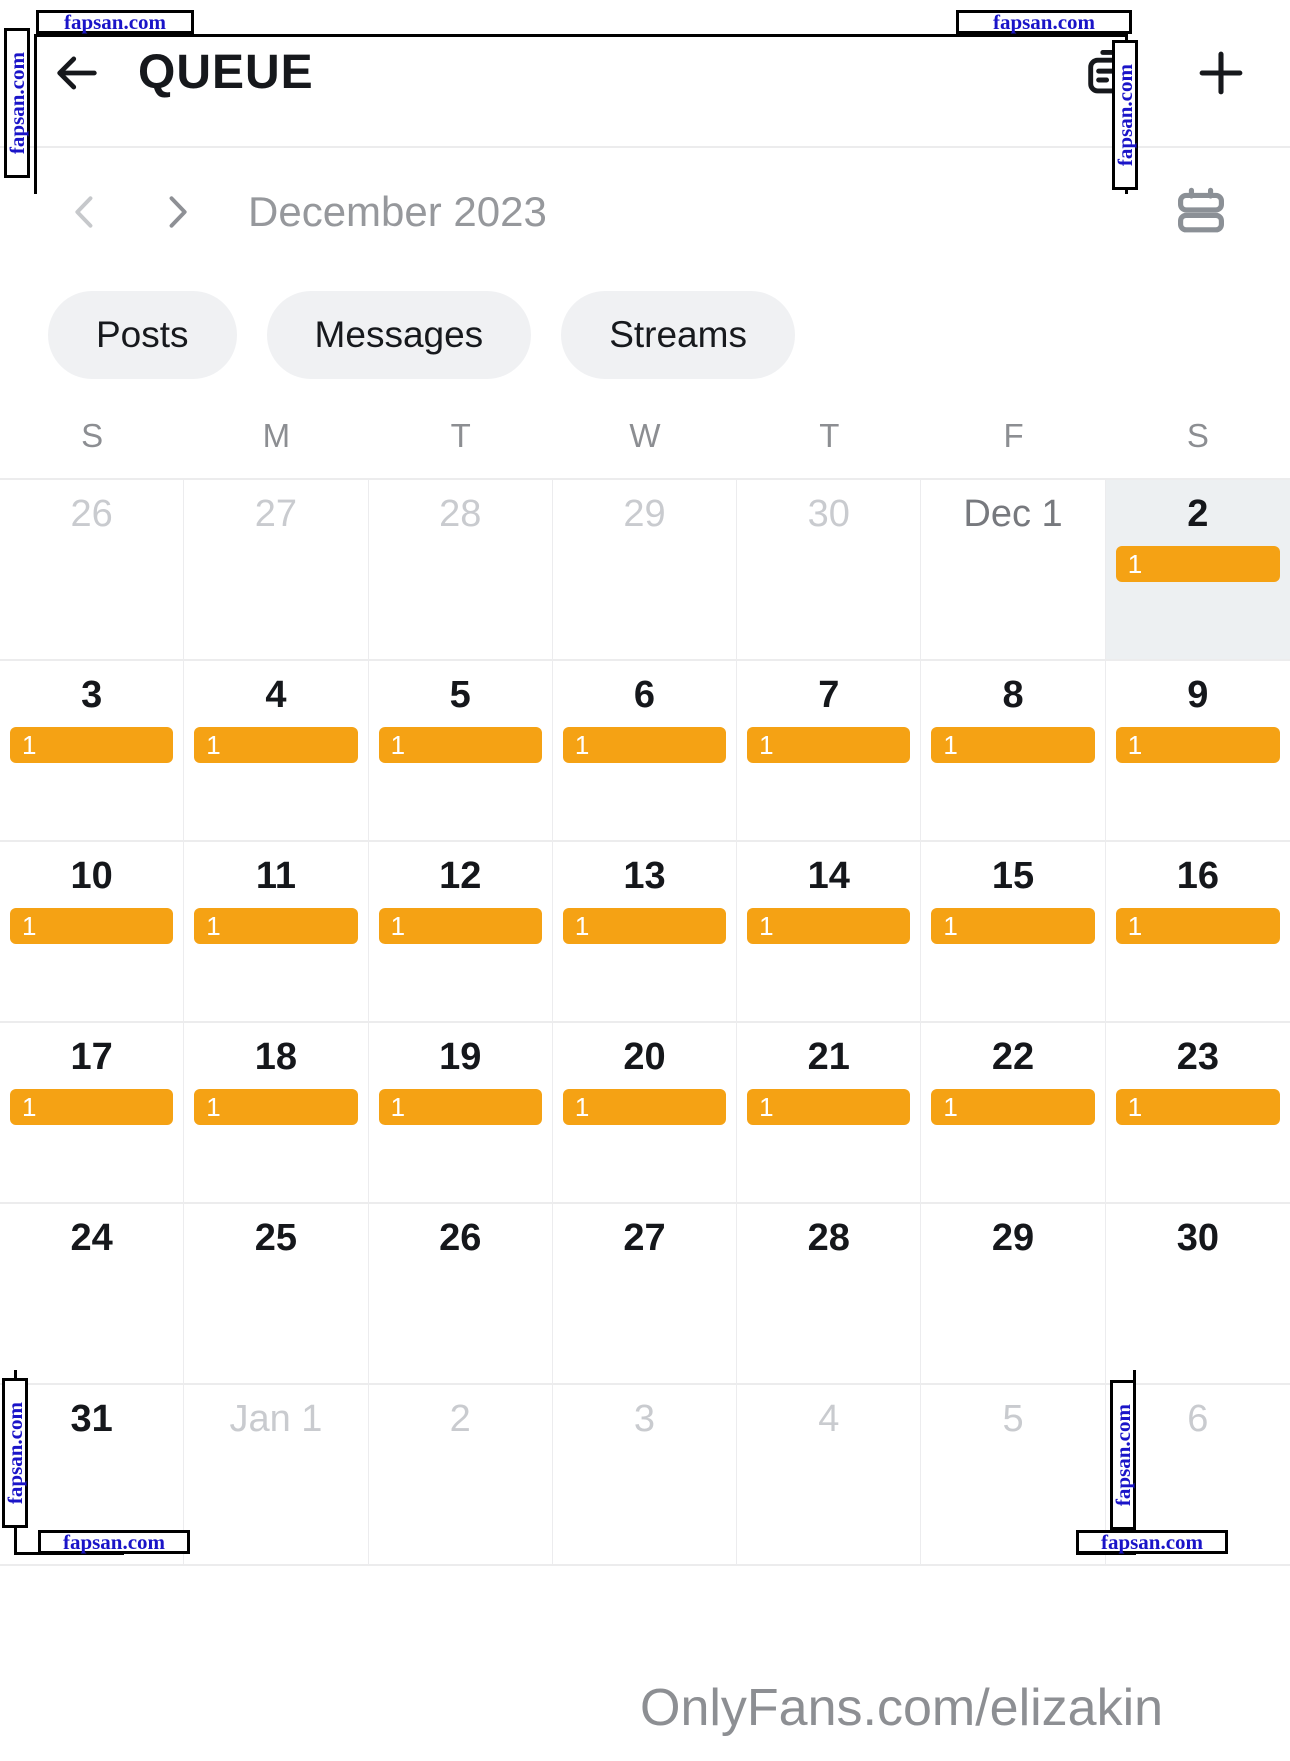  I want to click on plus-icon, so click(1221, 73).